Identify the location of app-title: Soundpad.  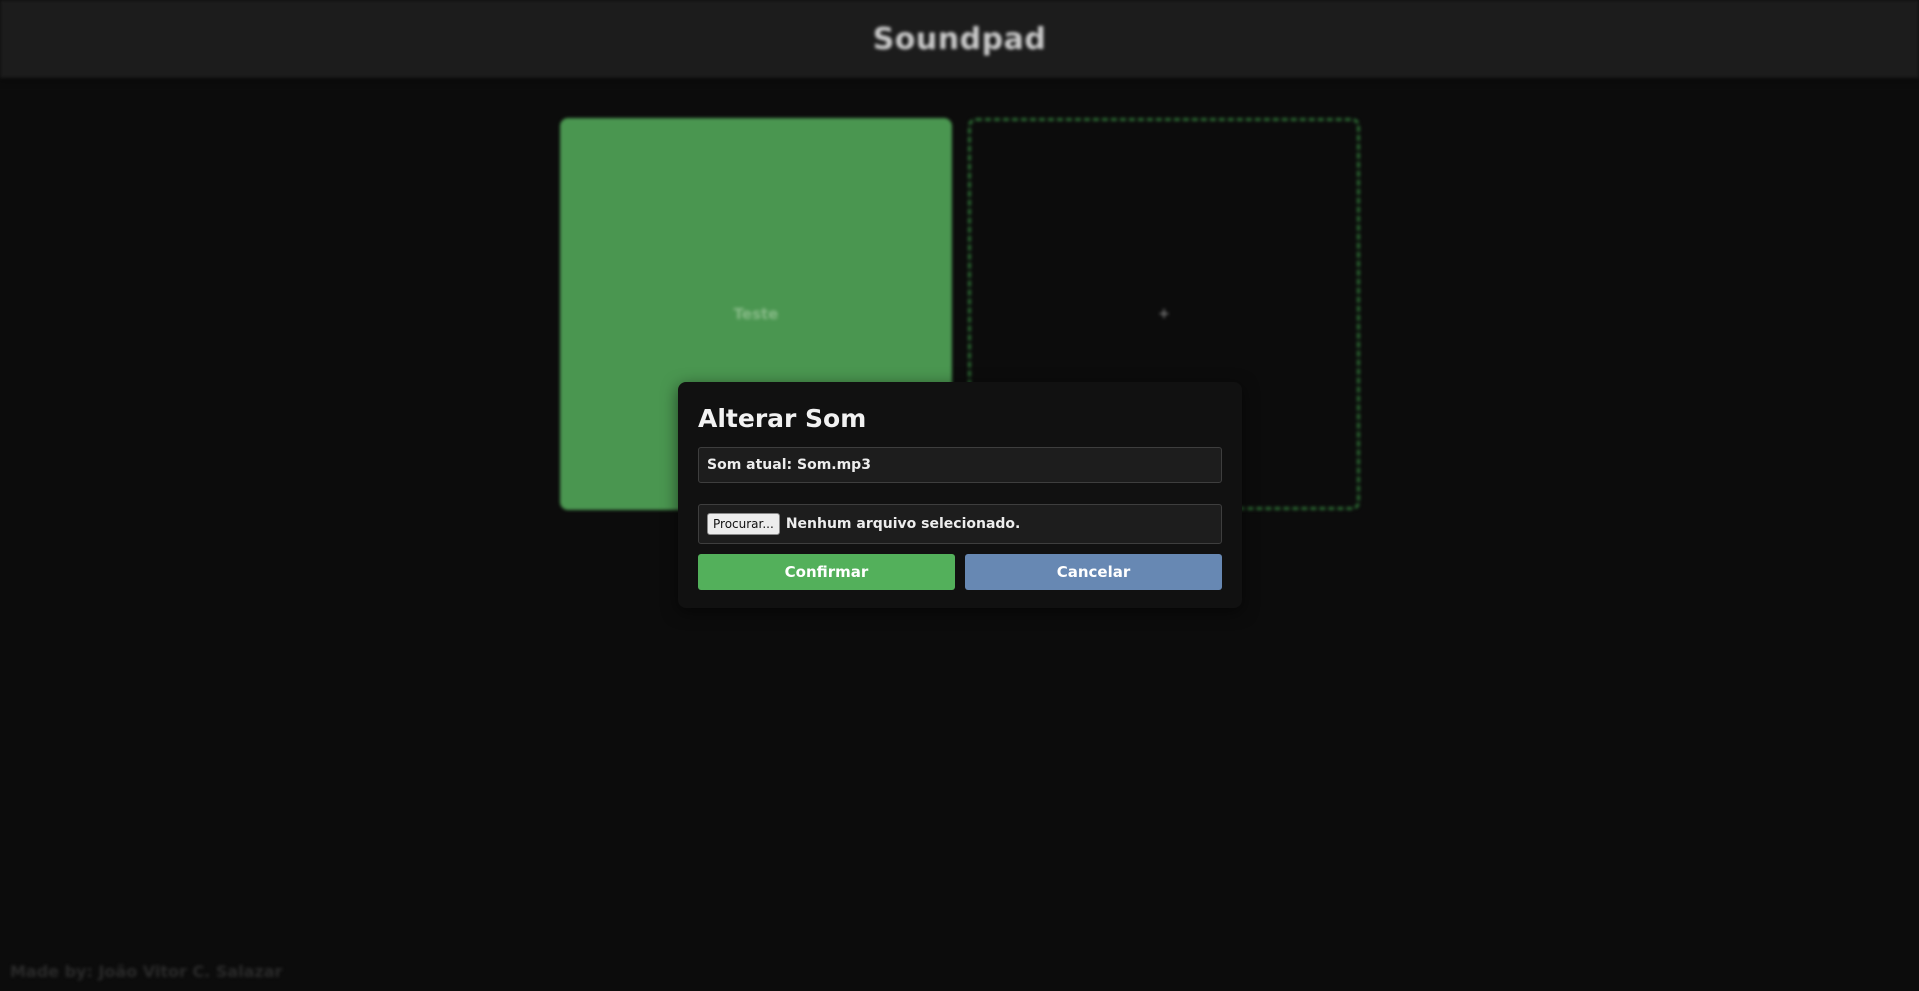
(959, 39).